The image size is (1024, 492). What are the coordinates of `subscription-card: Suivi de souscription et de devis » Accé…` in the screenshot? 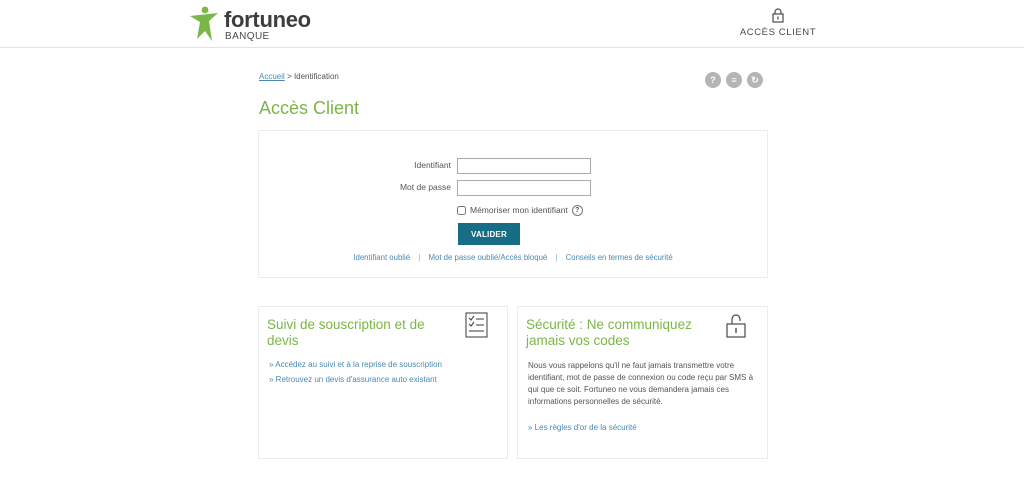 It's located at (383, 382).